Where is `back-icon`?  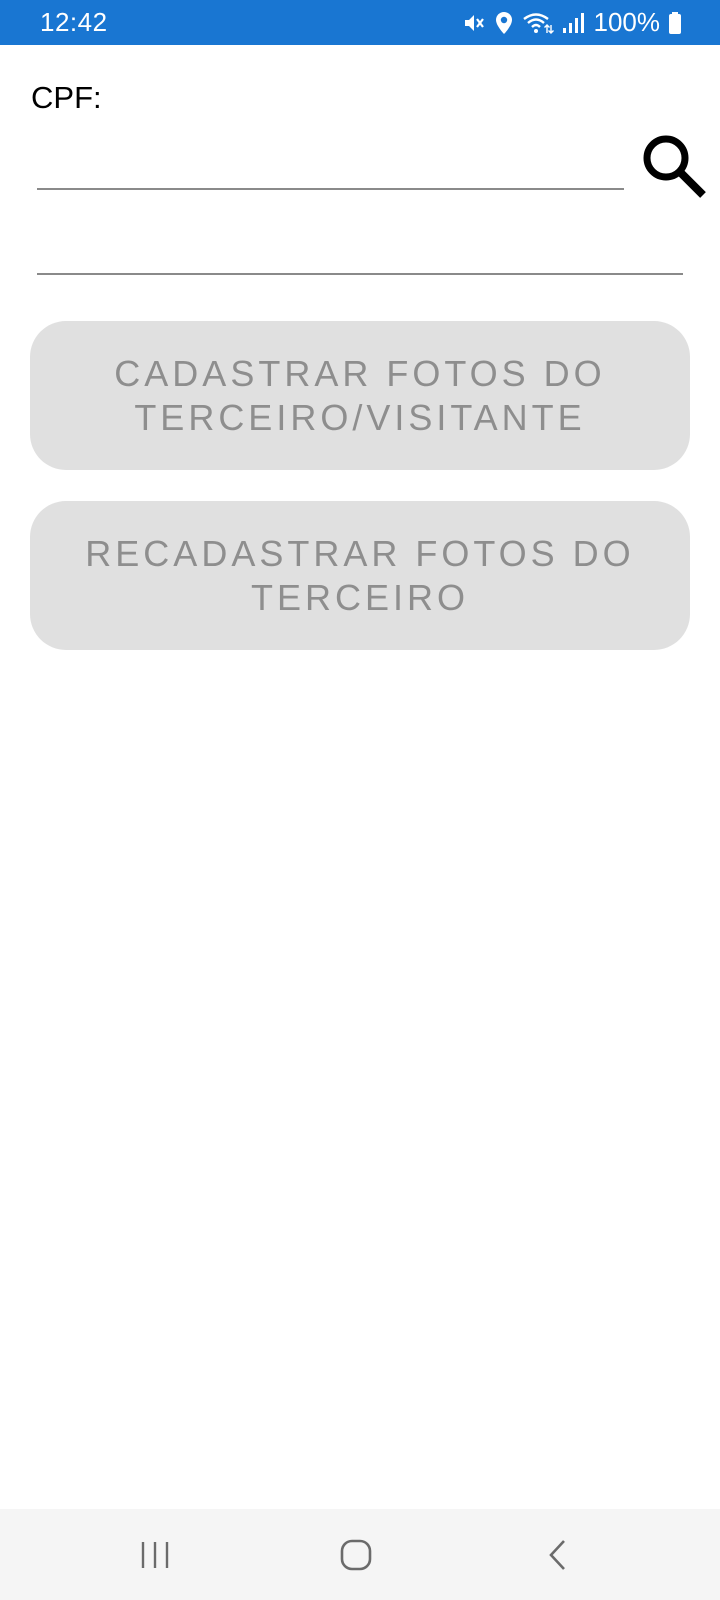 back-icon is located at coordinates (557, 1554).